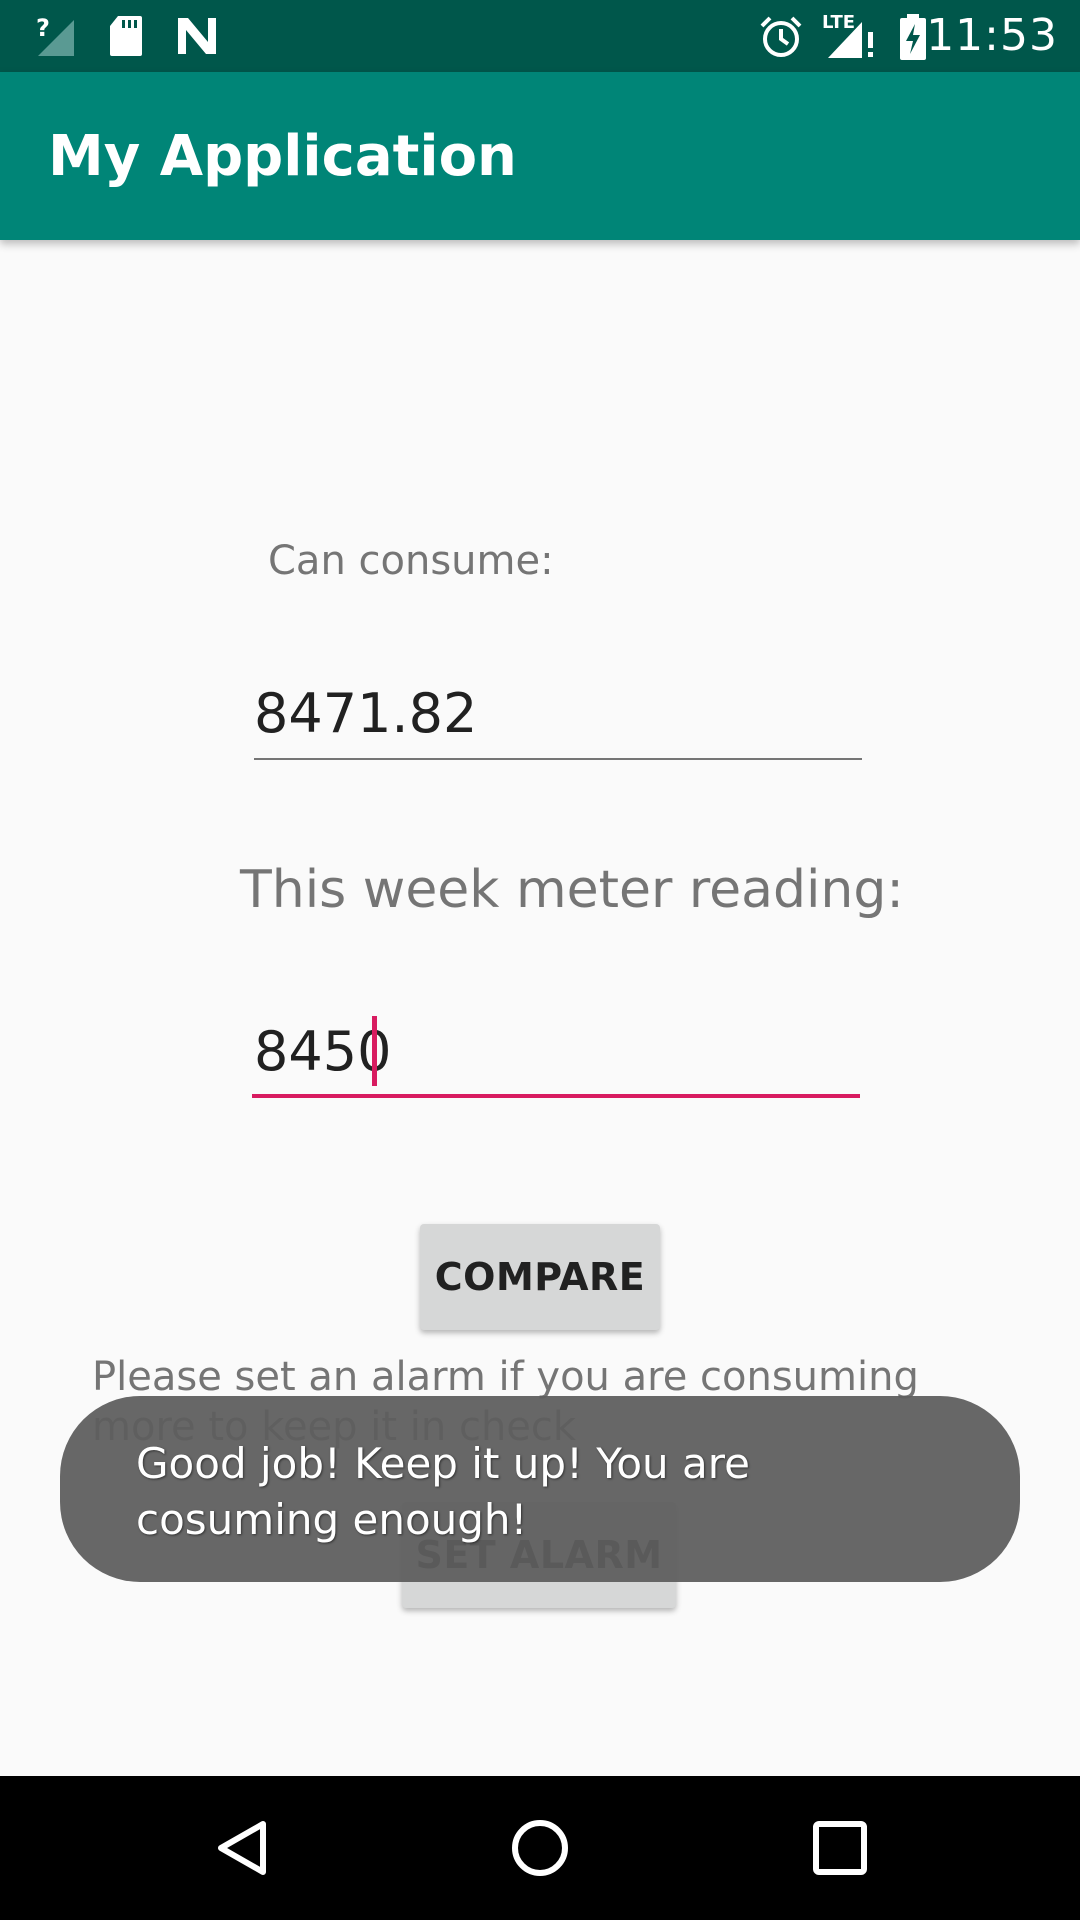 Image resolution: width=1080 pixels, height=1920 pixels. I want to click on signal-unknown-icon: ?, so click(55, 35).